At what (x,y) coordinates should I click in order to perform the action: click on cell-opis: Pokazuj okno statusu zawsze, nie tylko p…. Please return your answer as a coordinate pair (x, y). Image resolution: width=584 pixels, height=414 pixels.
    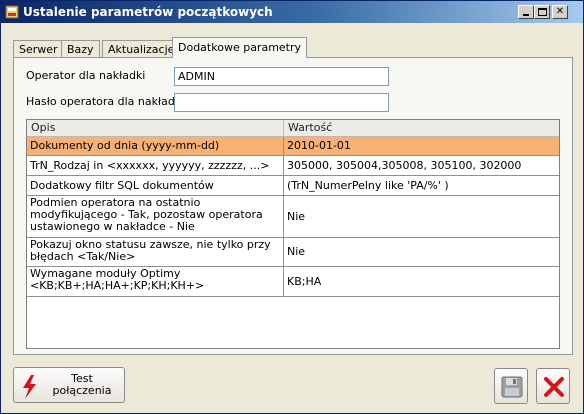
    Looking at the image, I should click on (155, 252).